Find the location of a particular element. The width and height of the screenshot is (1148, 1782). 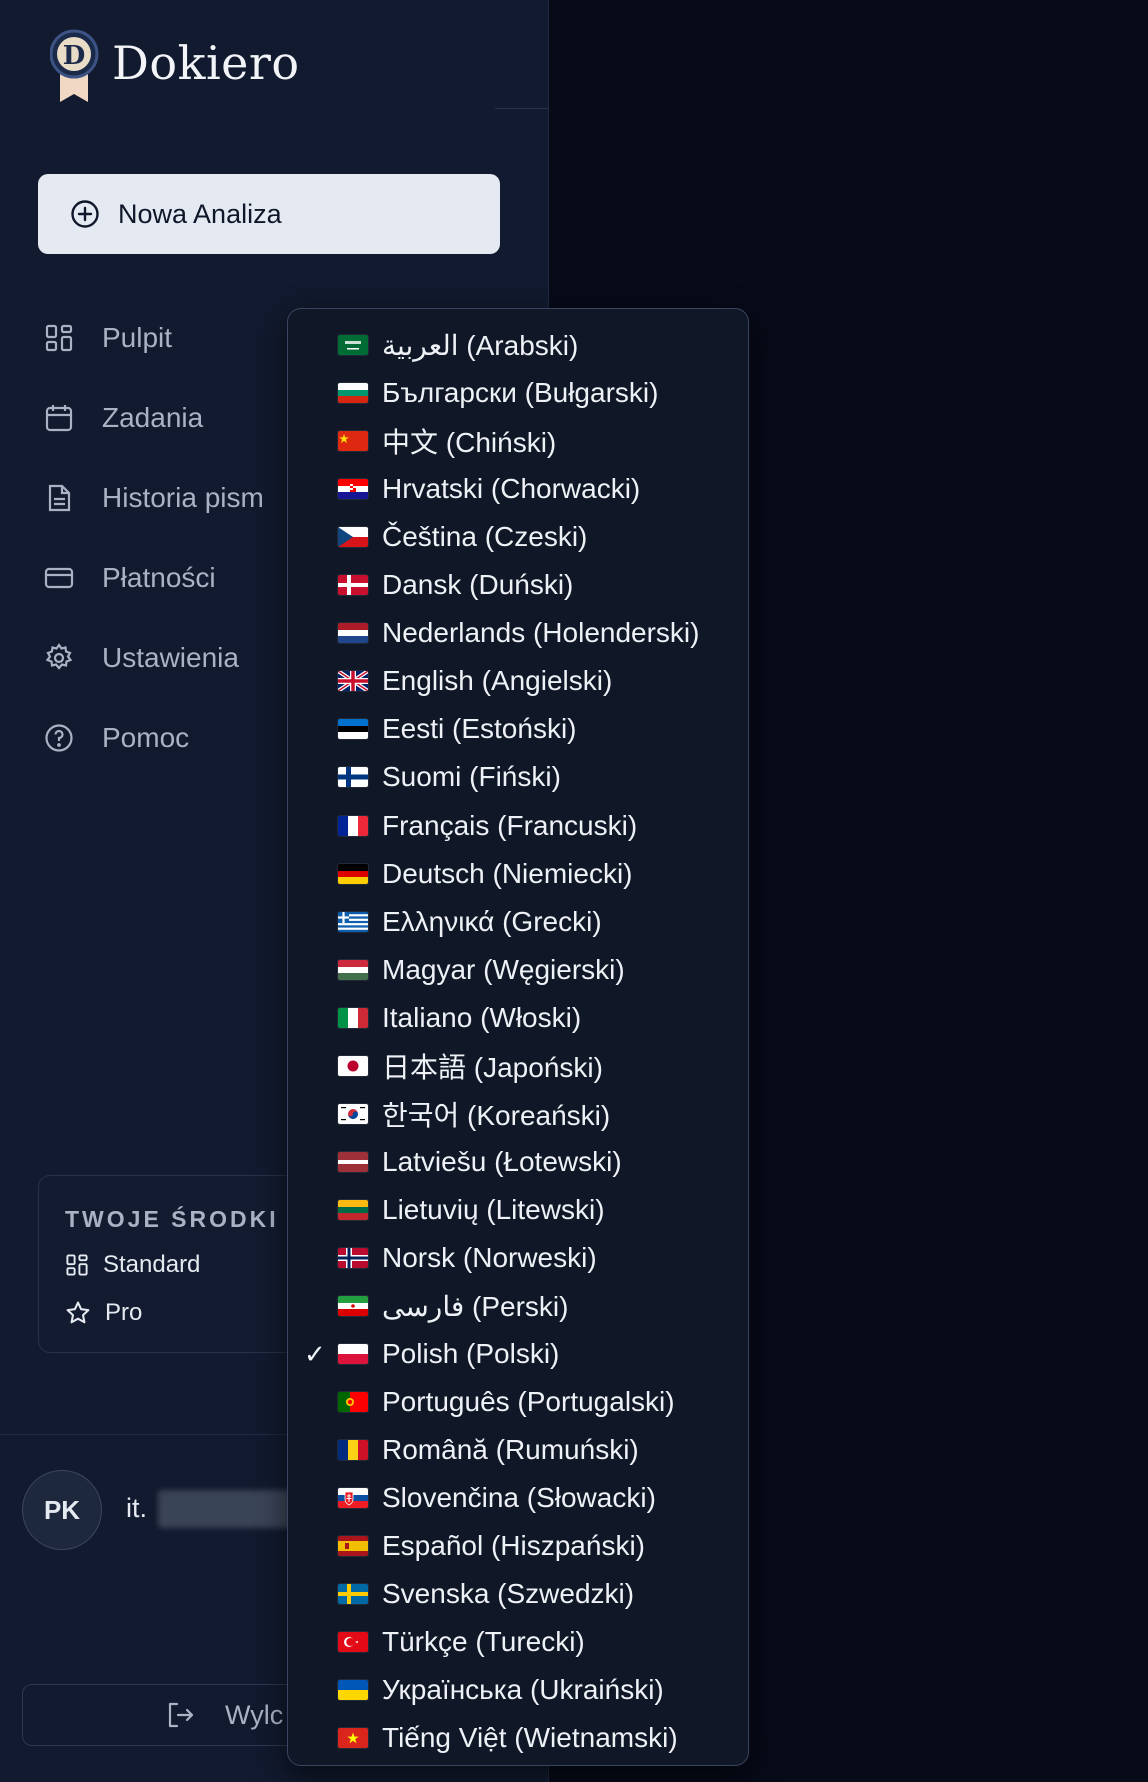

help-circle-icon is located at coordinates (59, 738).